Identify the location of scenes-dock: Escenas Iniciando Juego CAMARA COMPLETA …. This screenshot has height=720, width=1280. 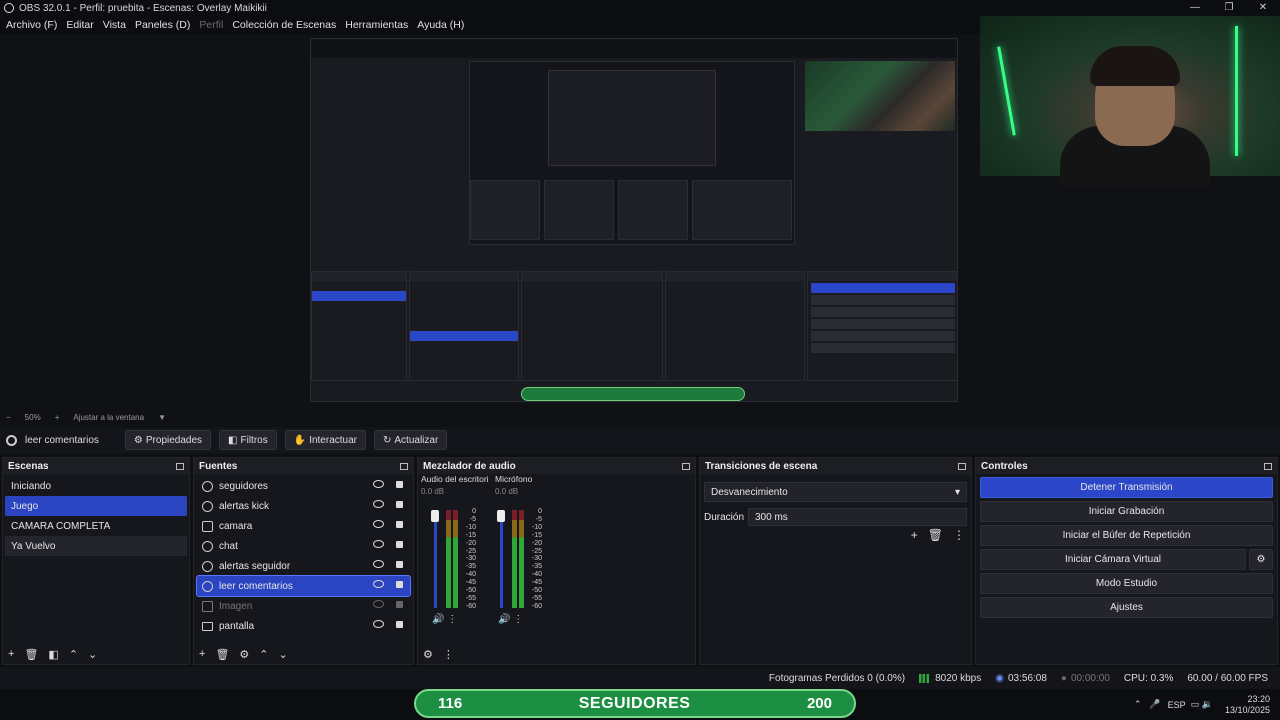
(96, 561).